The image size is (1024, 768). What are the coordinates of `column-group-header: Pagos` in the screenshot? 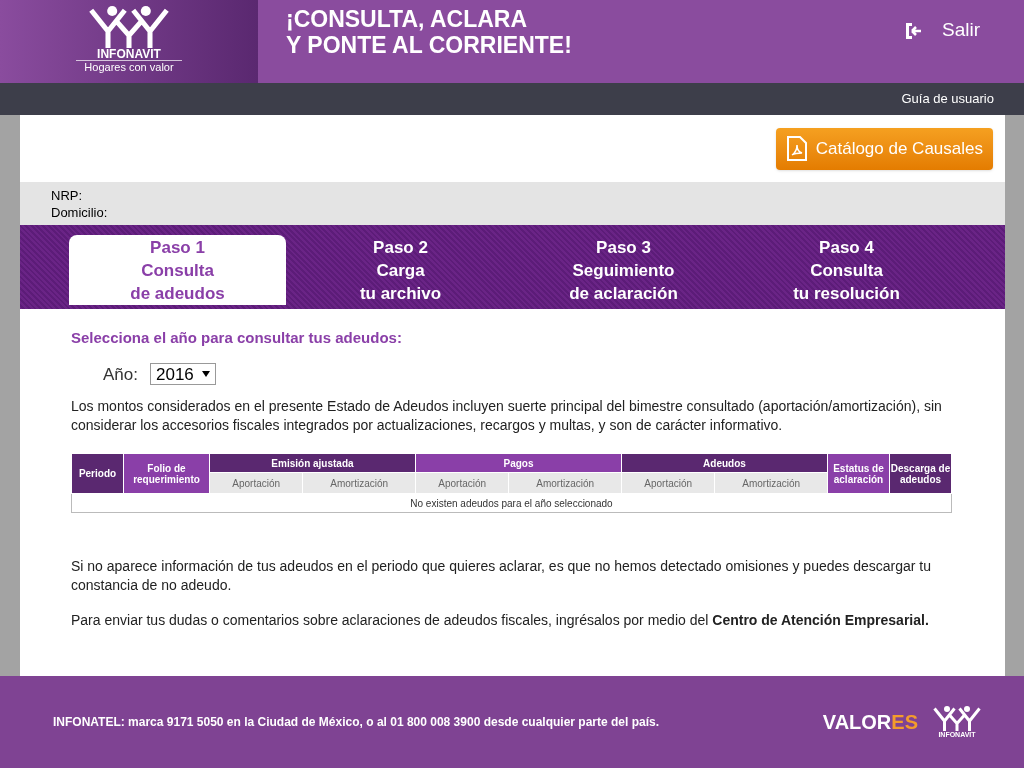 It's located at (518, 463).